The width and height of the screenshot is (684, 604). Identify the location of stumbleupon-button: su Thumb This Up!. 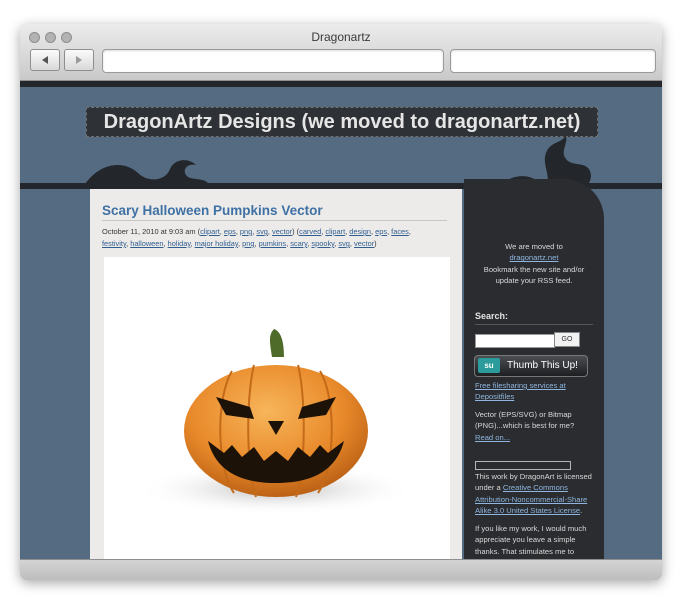
(531, 366).